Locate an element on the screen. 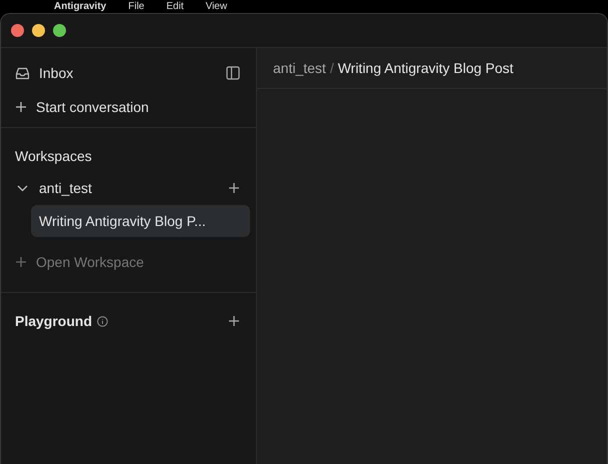 Image resolution: width=608 pixels, height=464 pixels. start-conversation-button: Start conversation is located at coordinates (128, 107).